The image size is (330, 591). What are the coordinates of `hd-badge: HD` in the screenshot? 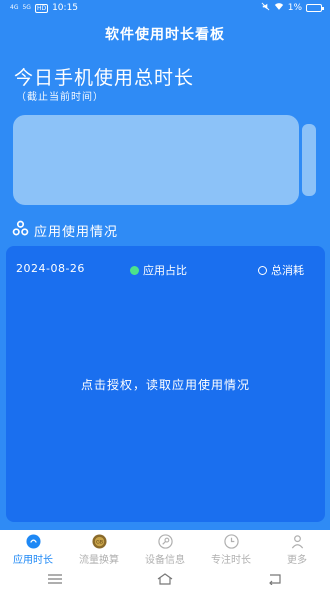 It's located at (41, 8).